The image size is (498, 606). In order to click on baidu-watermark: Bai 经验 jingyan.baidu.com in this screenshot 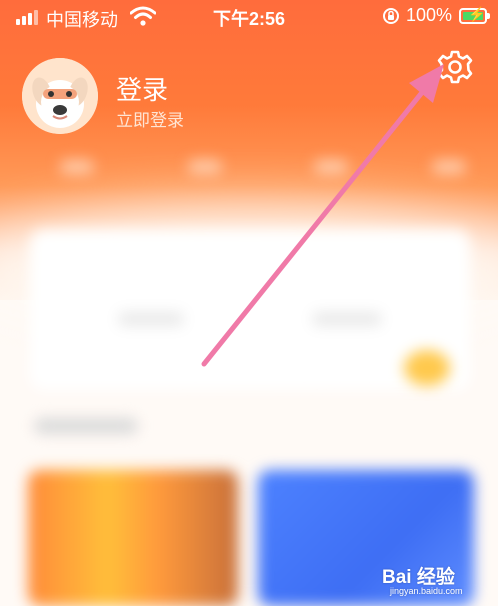, I will do `click(437, 578)`.